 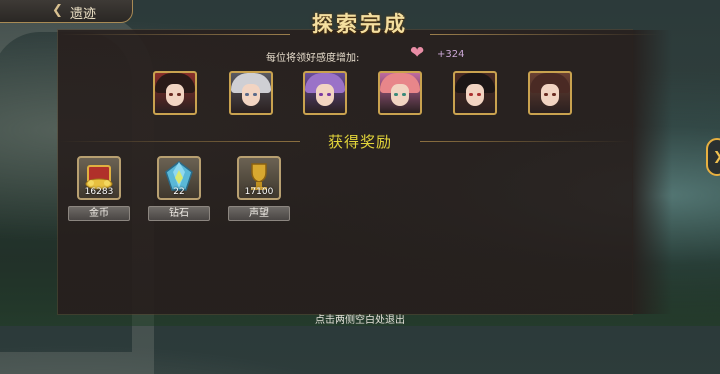 What do you see at coordinates (451, 54) in the screenshot?
I see `affection-value: +324` at bounding box center [451, 54].